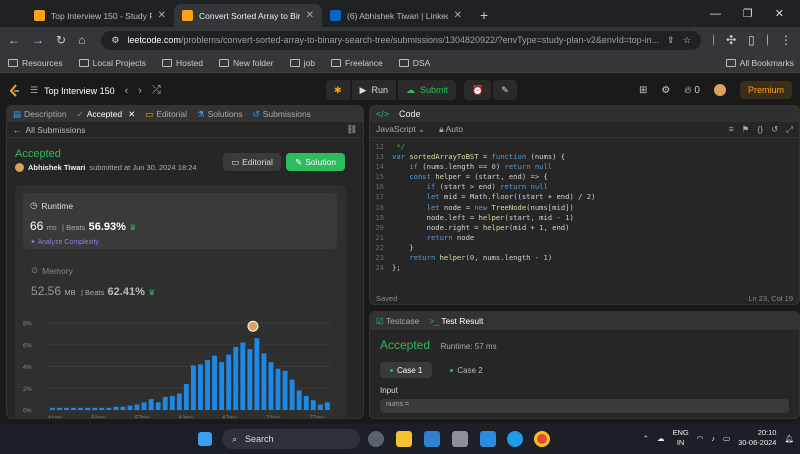  I want to click on bookmark-item: New folder, so click(246, 63).